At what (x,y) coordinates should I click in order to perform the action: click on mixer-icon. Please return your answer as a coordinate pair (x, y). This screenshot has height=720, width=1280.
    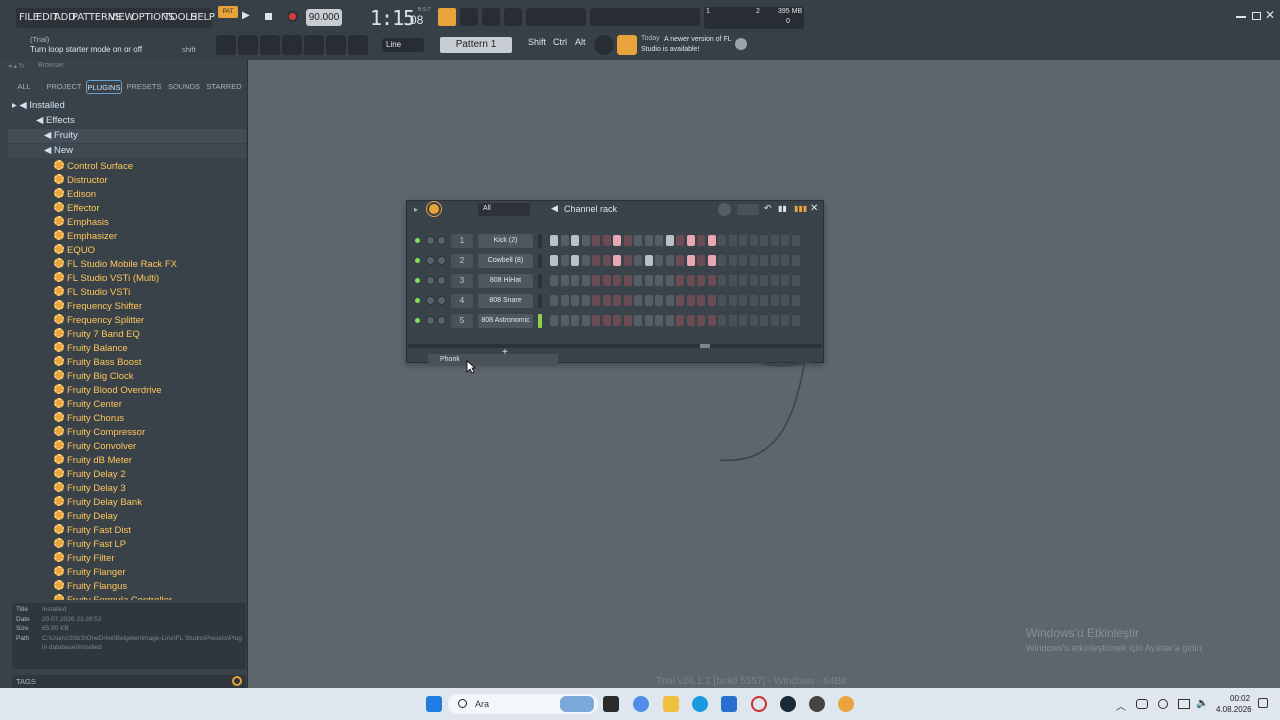
    Looking at the image, I should click on (292, 45).